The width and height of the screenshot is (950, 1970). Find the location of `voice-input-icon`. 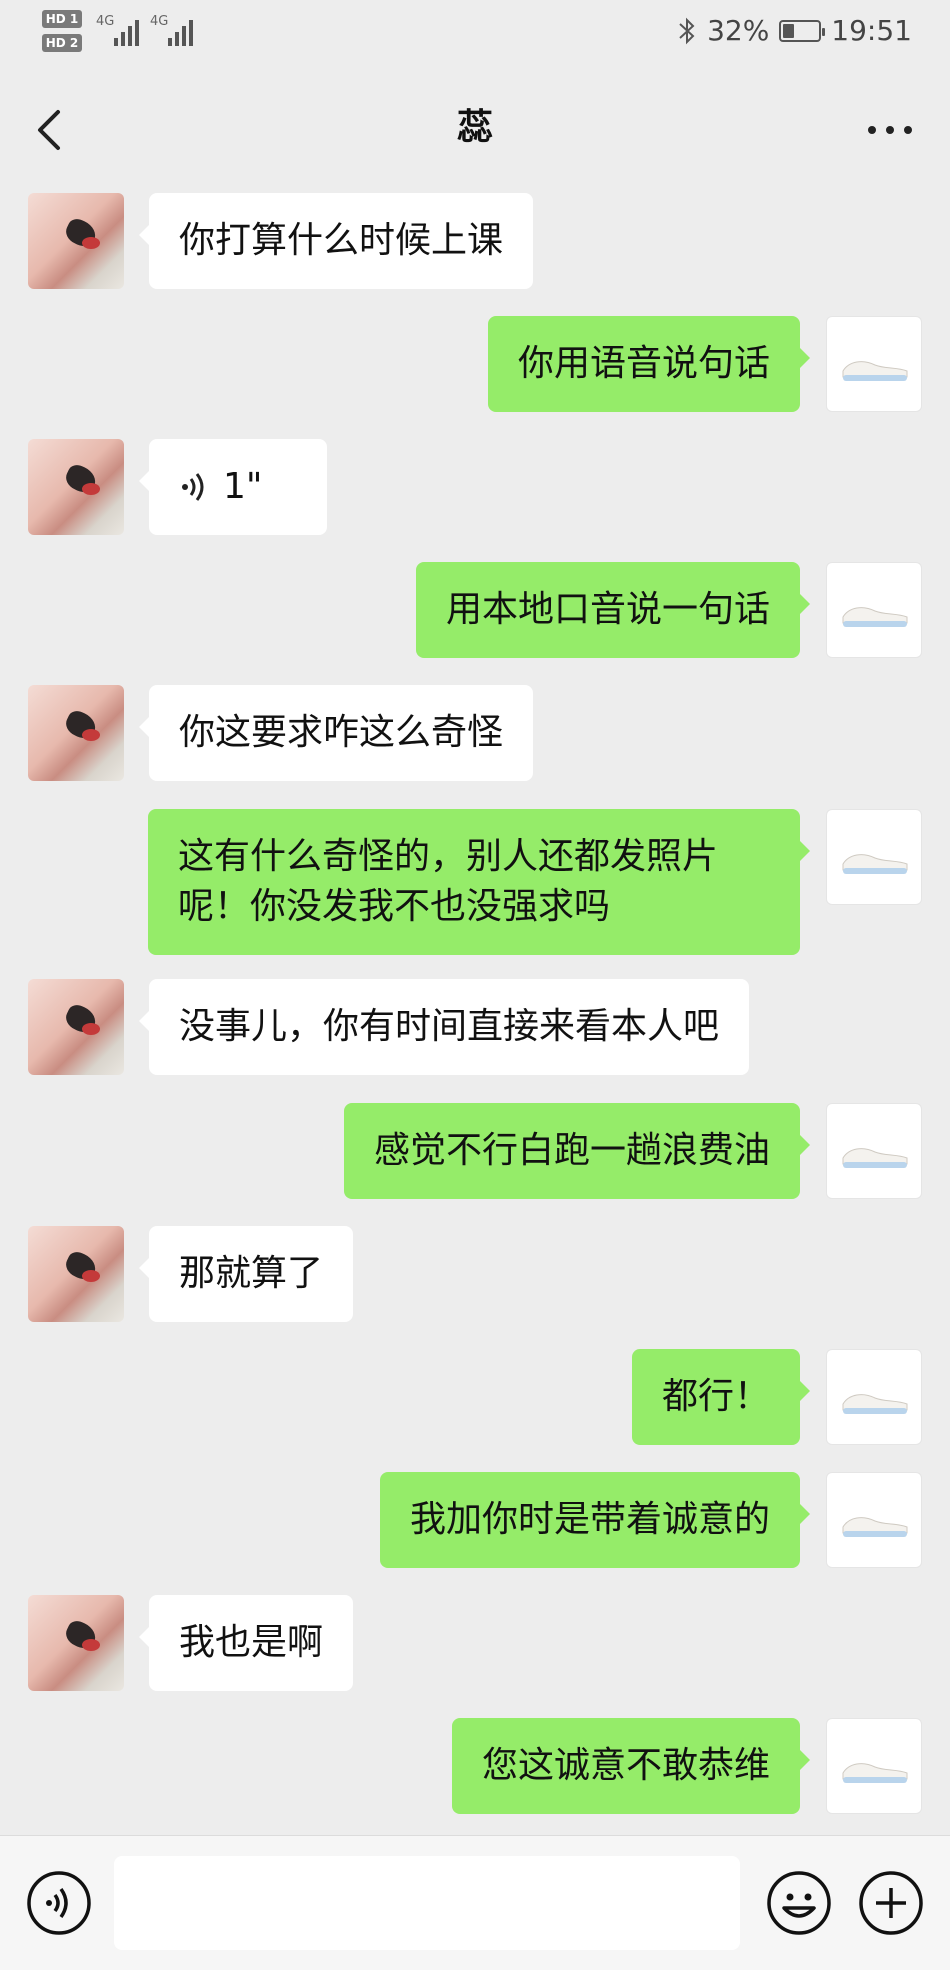

voice-input-icon is located at coordinates (59, 1903).